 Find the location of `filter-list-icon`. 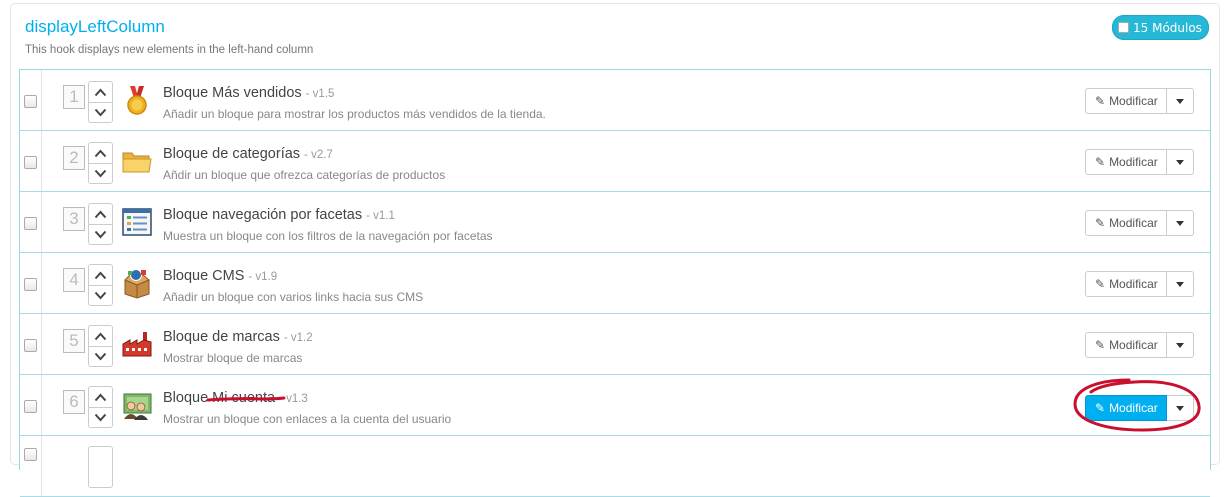

filter-list-icon is located at coordinates (137, 222).